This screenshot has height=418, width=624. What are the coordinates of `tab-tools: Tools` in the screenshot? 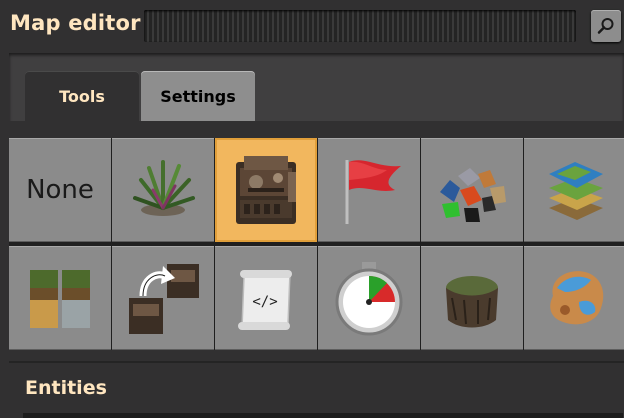 It's located at (82, 96).